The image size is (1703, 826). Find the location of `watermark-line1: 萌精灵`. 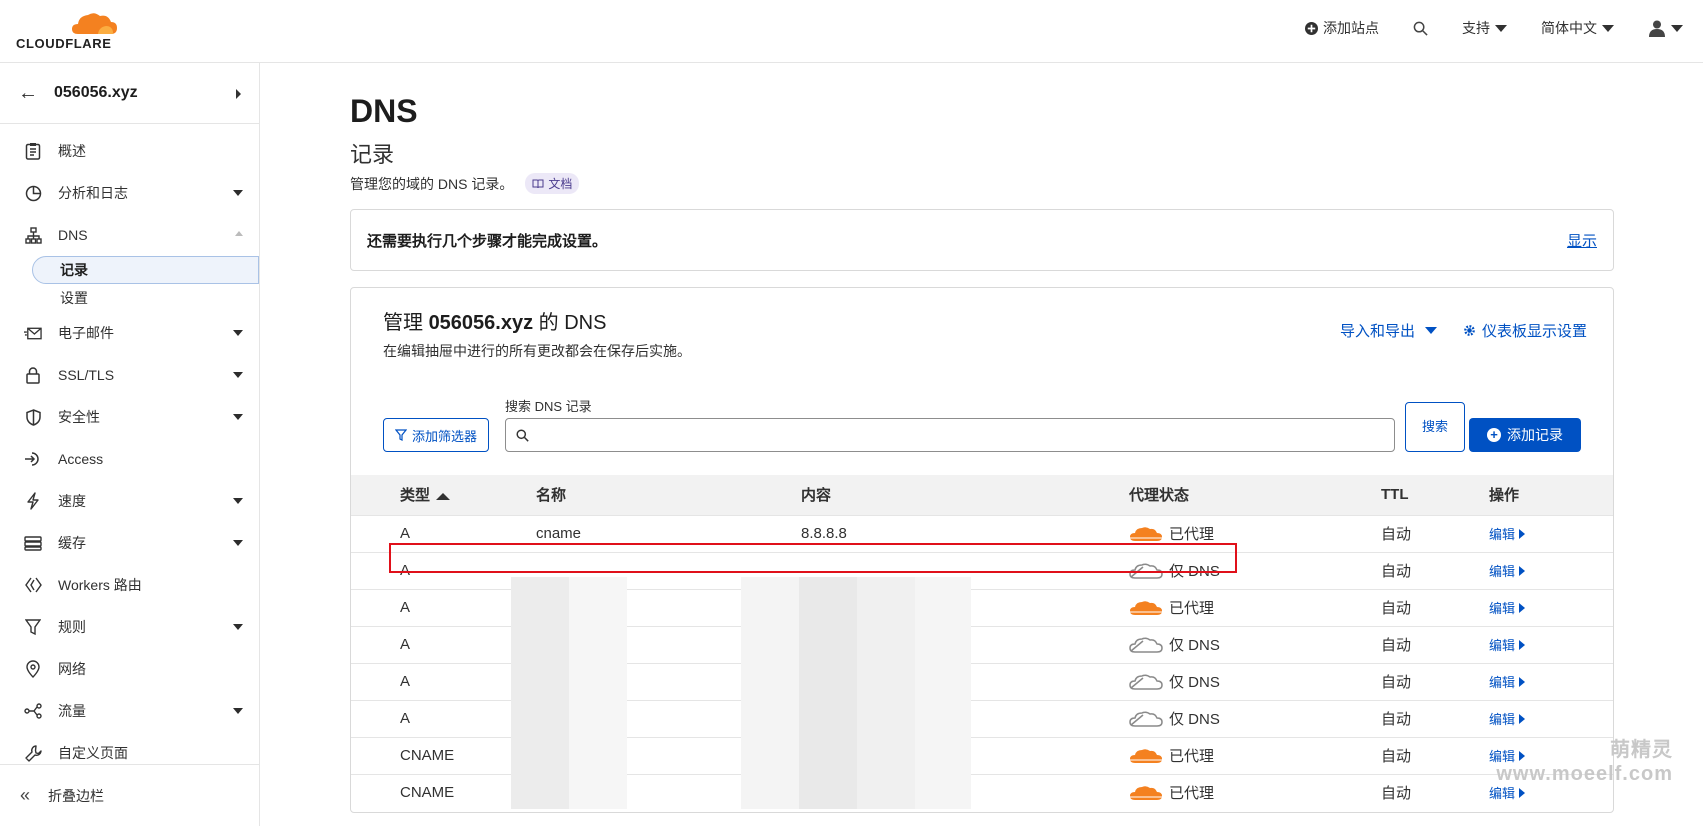

watermark-line1: 萌精灵 is located at coordinates (1641, 750).